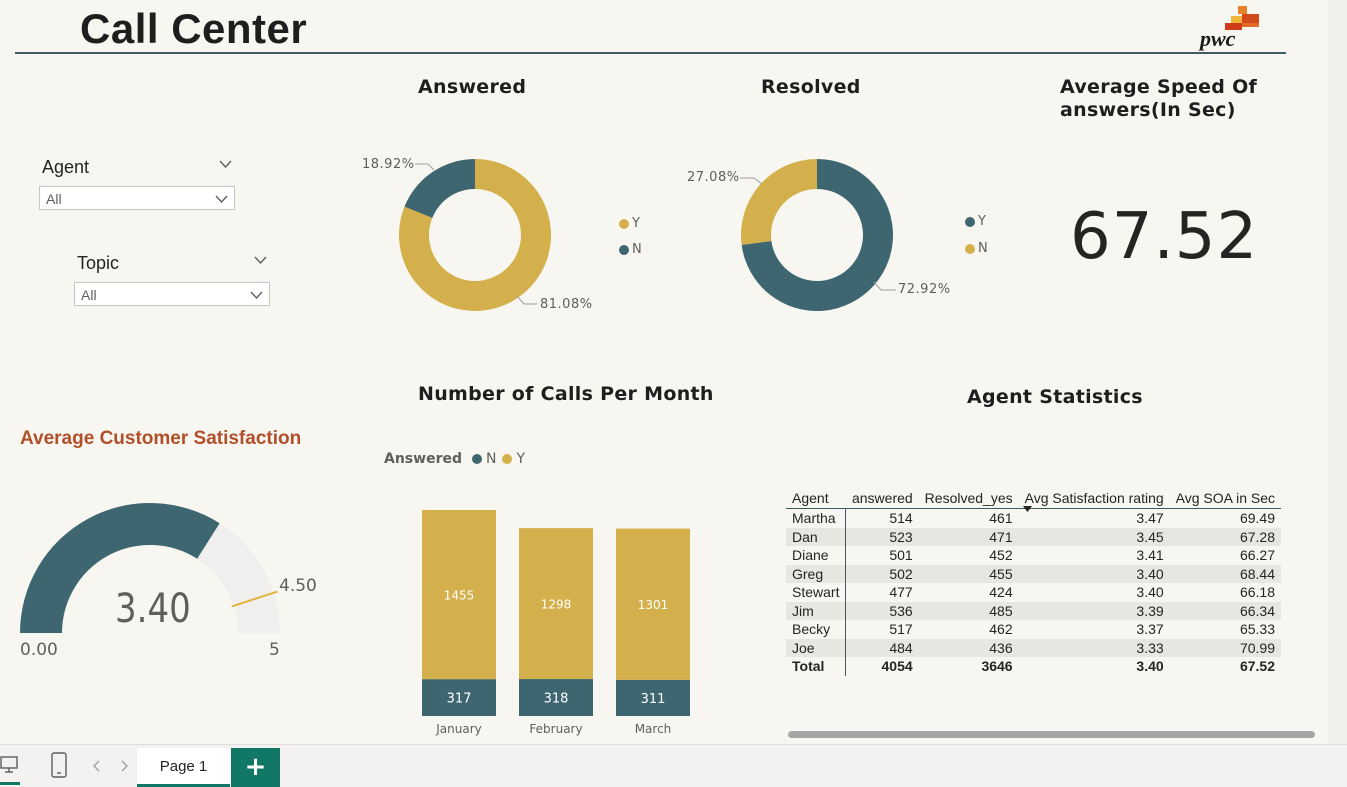  I want to click on sort-descending-icon, so click(1027, 509).